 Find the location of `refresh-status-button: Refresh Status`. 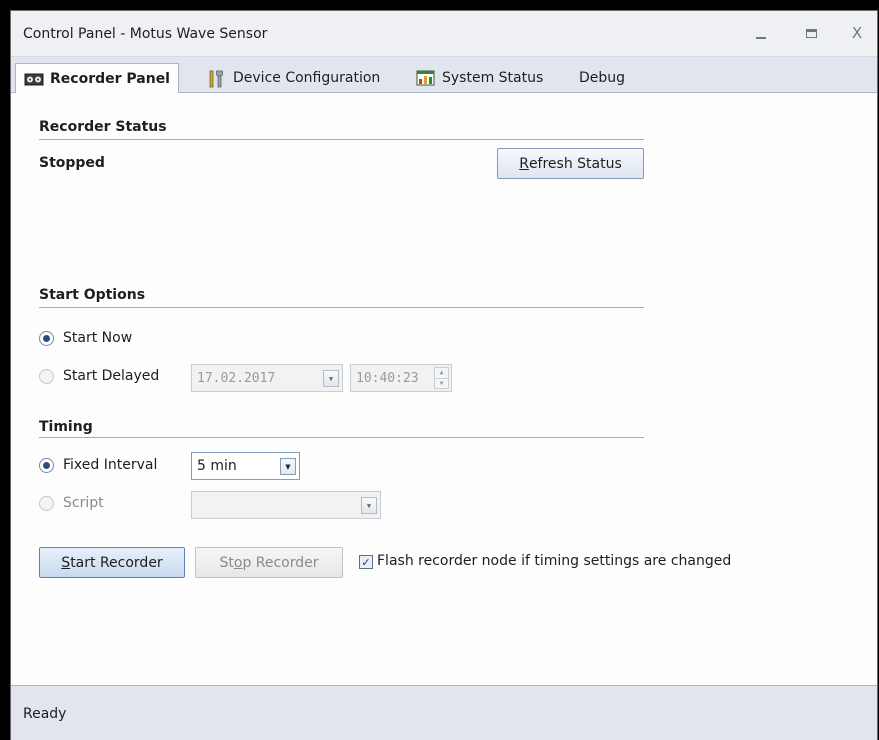

refresh-status-button: Refresh Status is located at coordinates (570, 163).